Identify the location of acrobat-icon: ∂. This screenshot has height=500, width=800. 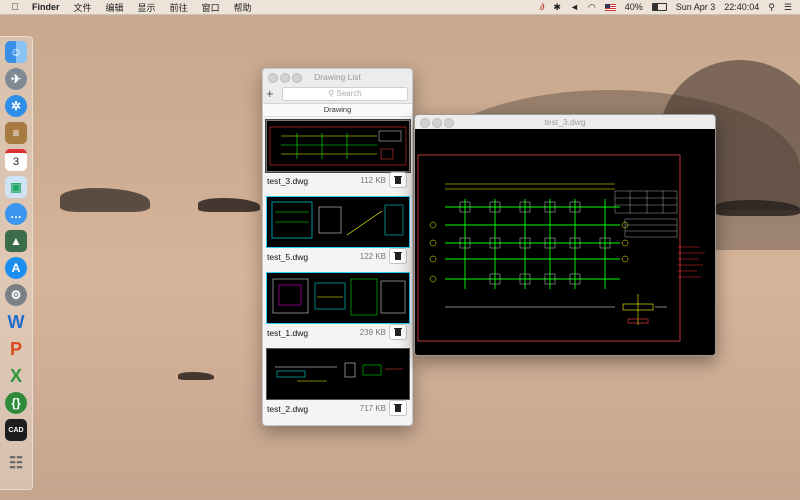
(542, 7).